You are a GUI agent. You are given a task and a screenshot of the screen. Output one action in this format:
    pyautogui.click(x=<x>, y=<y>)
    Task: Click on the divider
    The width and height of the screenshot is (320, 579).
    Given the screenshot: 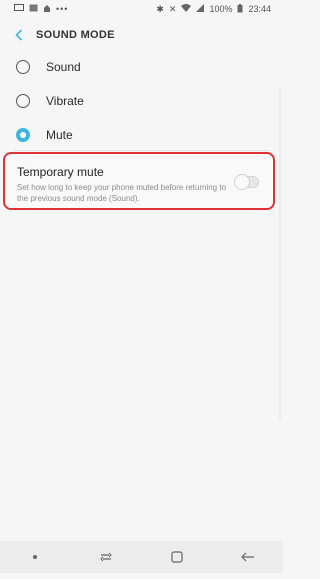 What is the action you would take?
    pyautogui.click(x=141, y=150)
    